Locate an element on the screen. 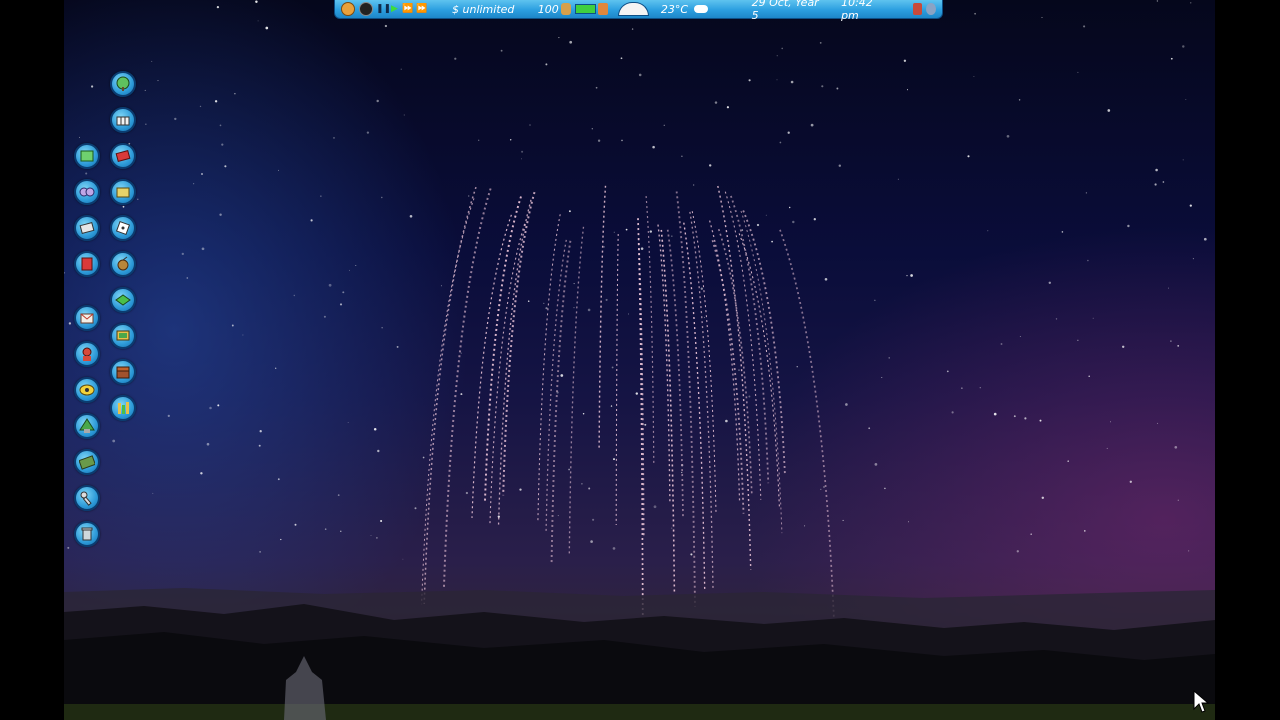  park-info-icon is located at coordinates (87, 462).